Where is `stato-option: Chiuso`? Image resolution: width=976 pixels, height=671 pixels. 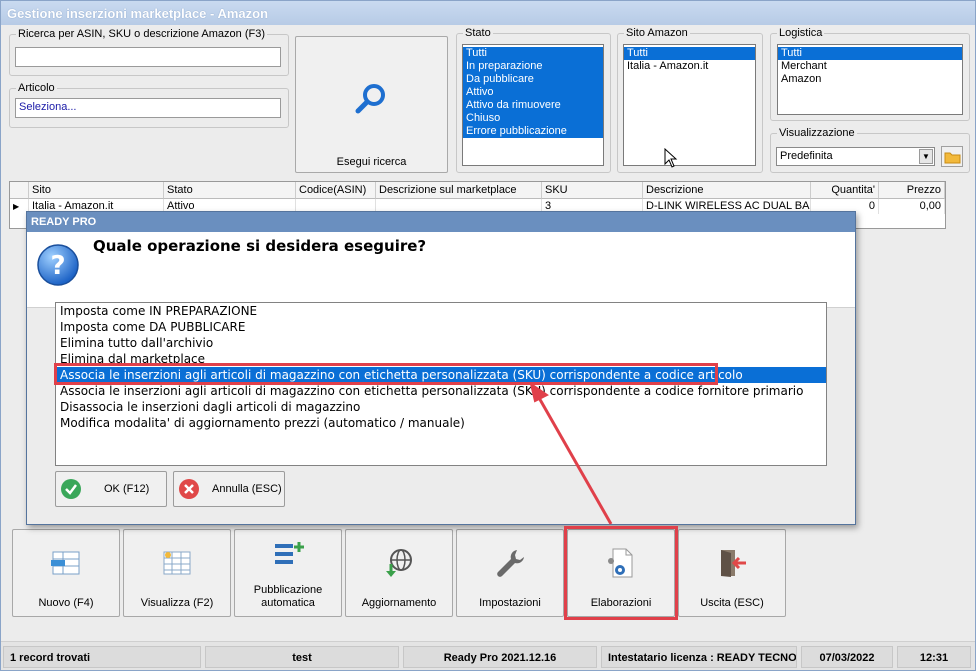 stato-option: Chiuso is located at coordinates (533, 118).